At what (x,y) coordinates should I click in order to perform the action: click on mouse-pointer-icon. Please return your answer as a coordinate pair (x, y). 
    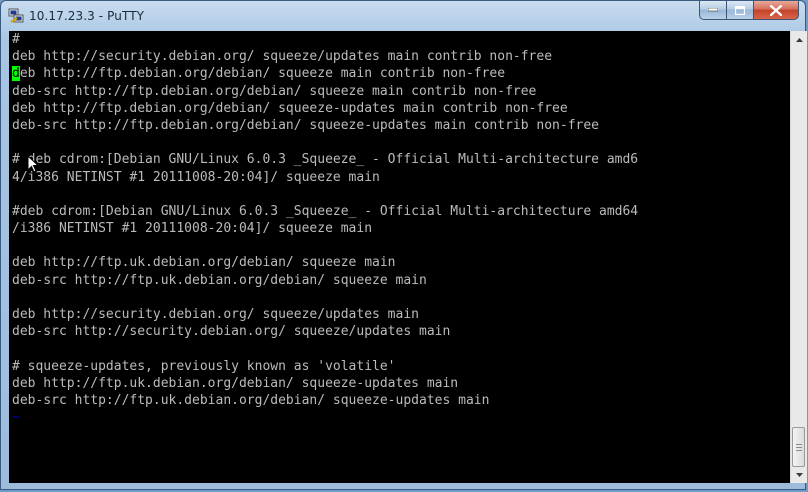
    Looking at the image, I should click on (33, 164).